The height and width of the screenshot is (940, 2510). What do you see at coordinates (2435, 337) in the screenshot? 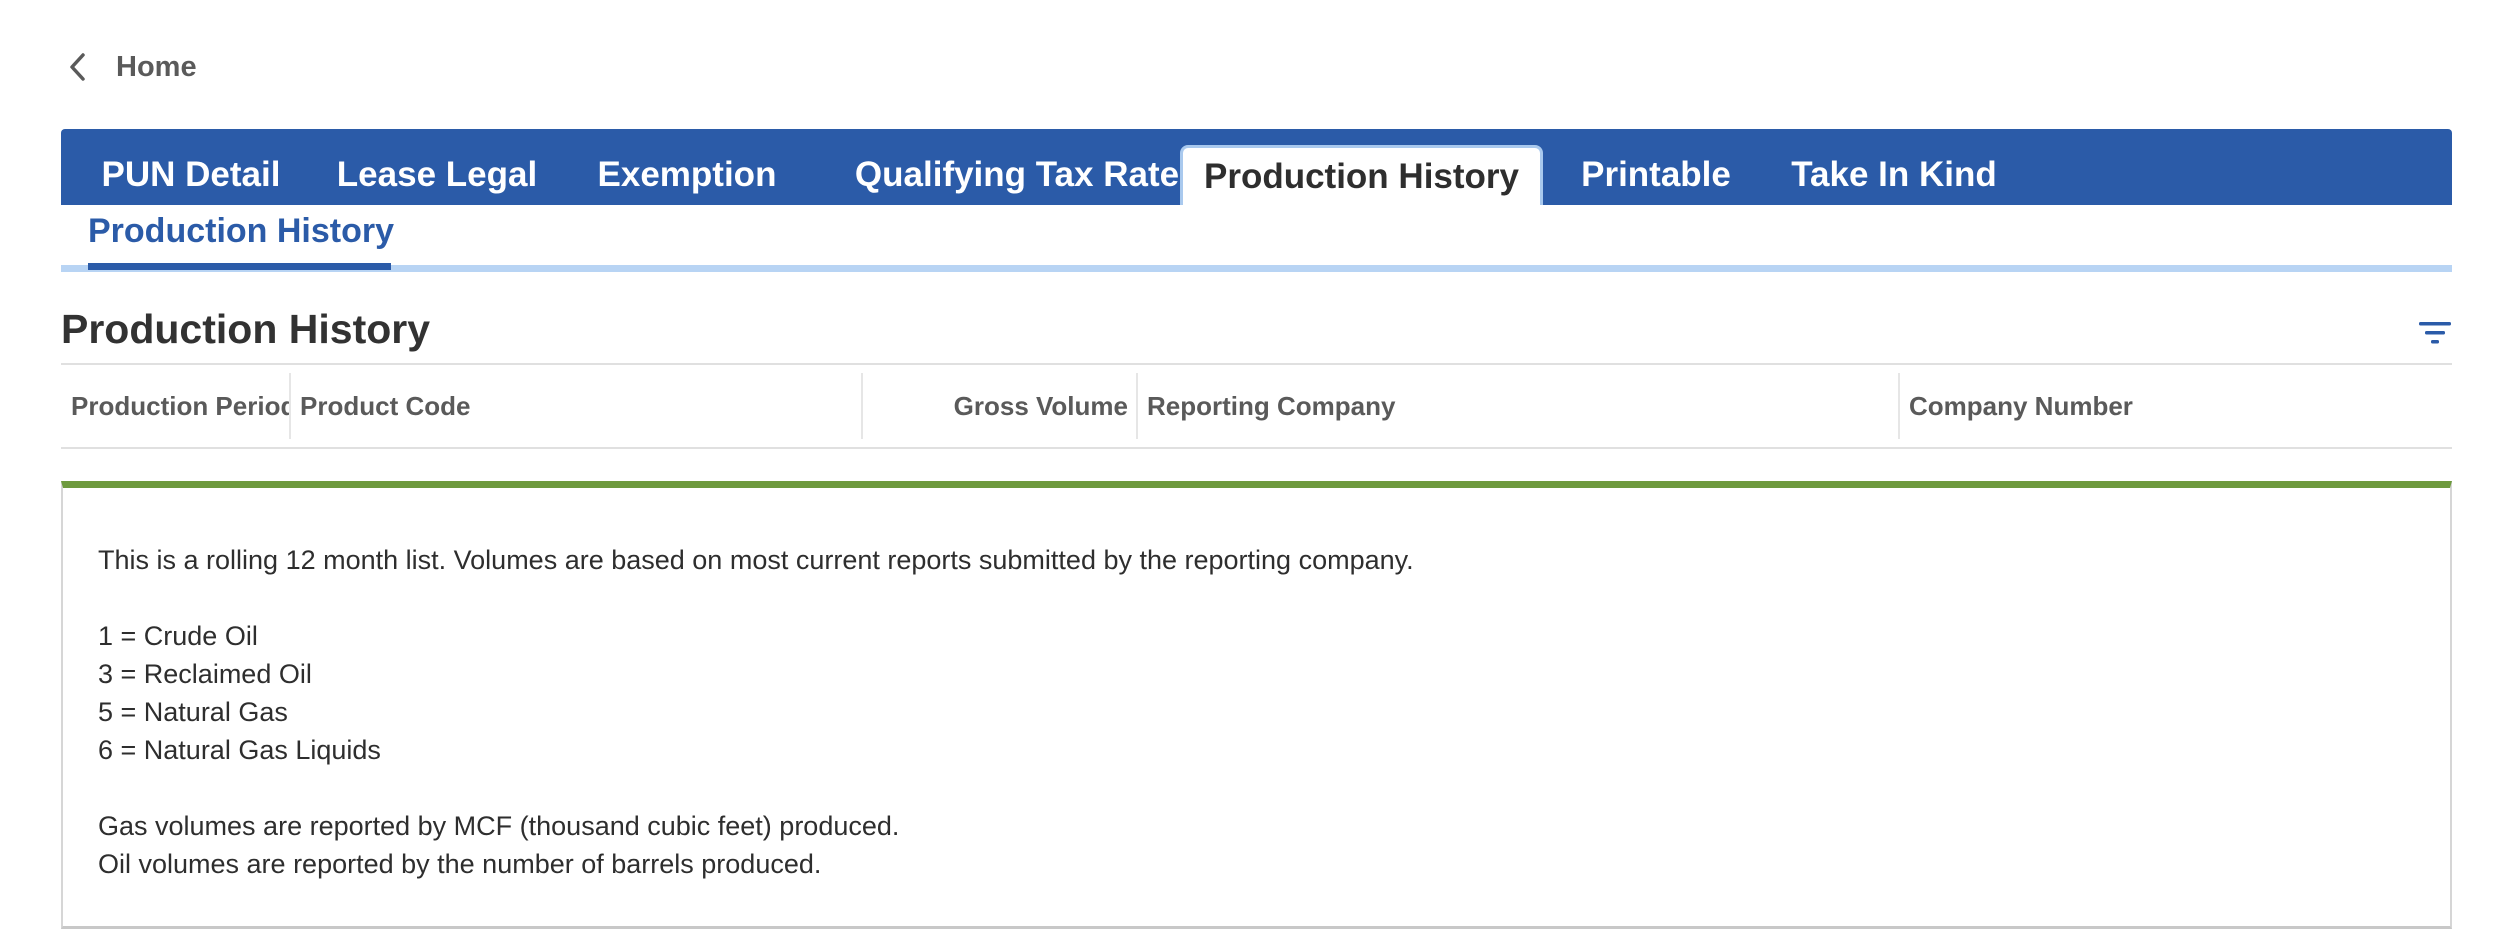
I see `filter-icon` at bounding box center [2435, 337].